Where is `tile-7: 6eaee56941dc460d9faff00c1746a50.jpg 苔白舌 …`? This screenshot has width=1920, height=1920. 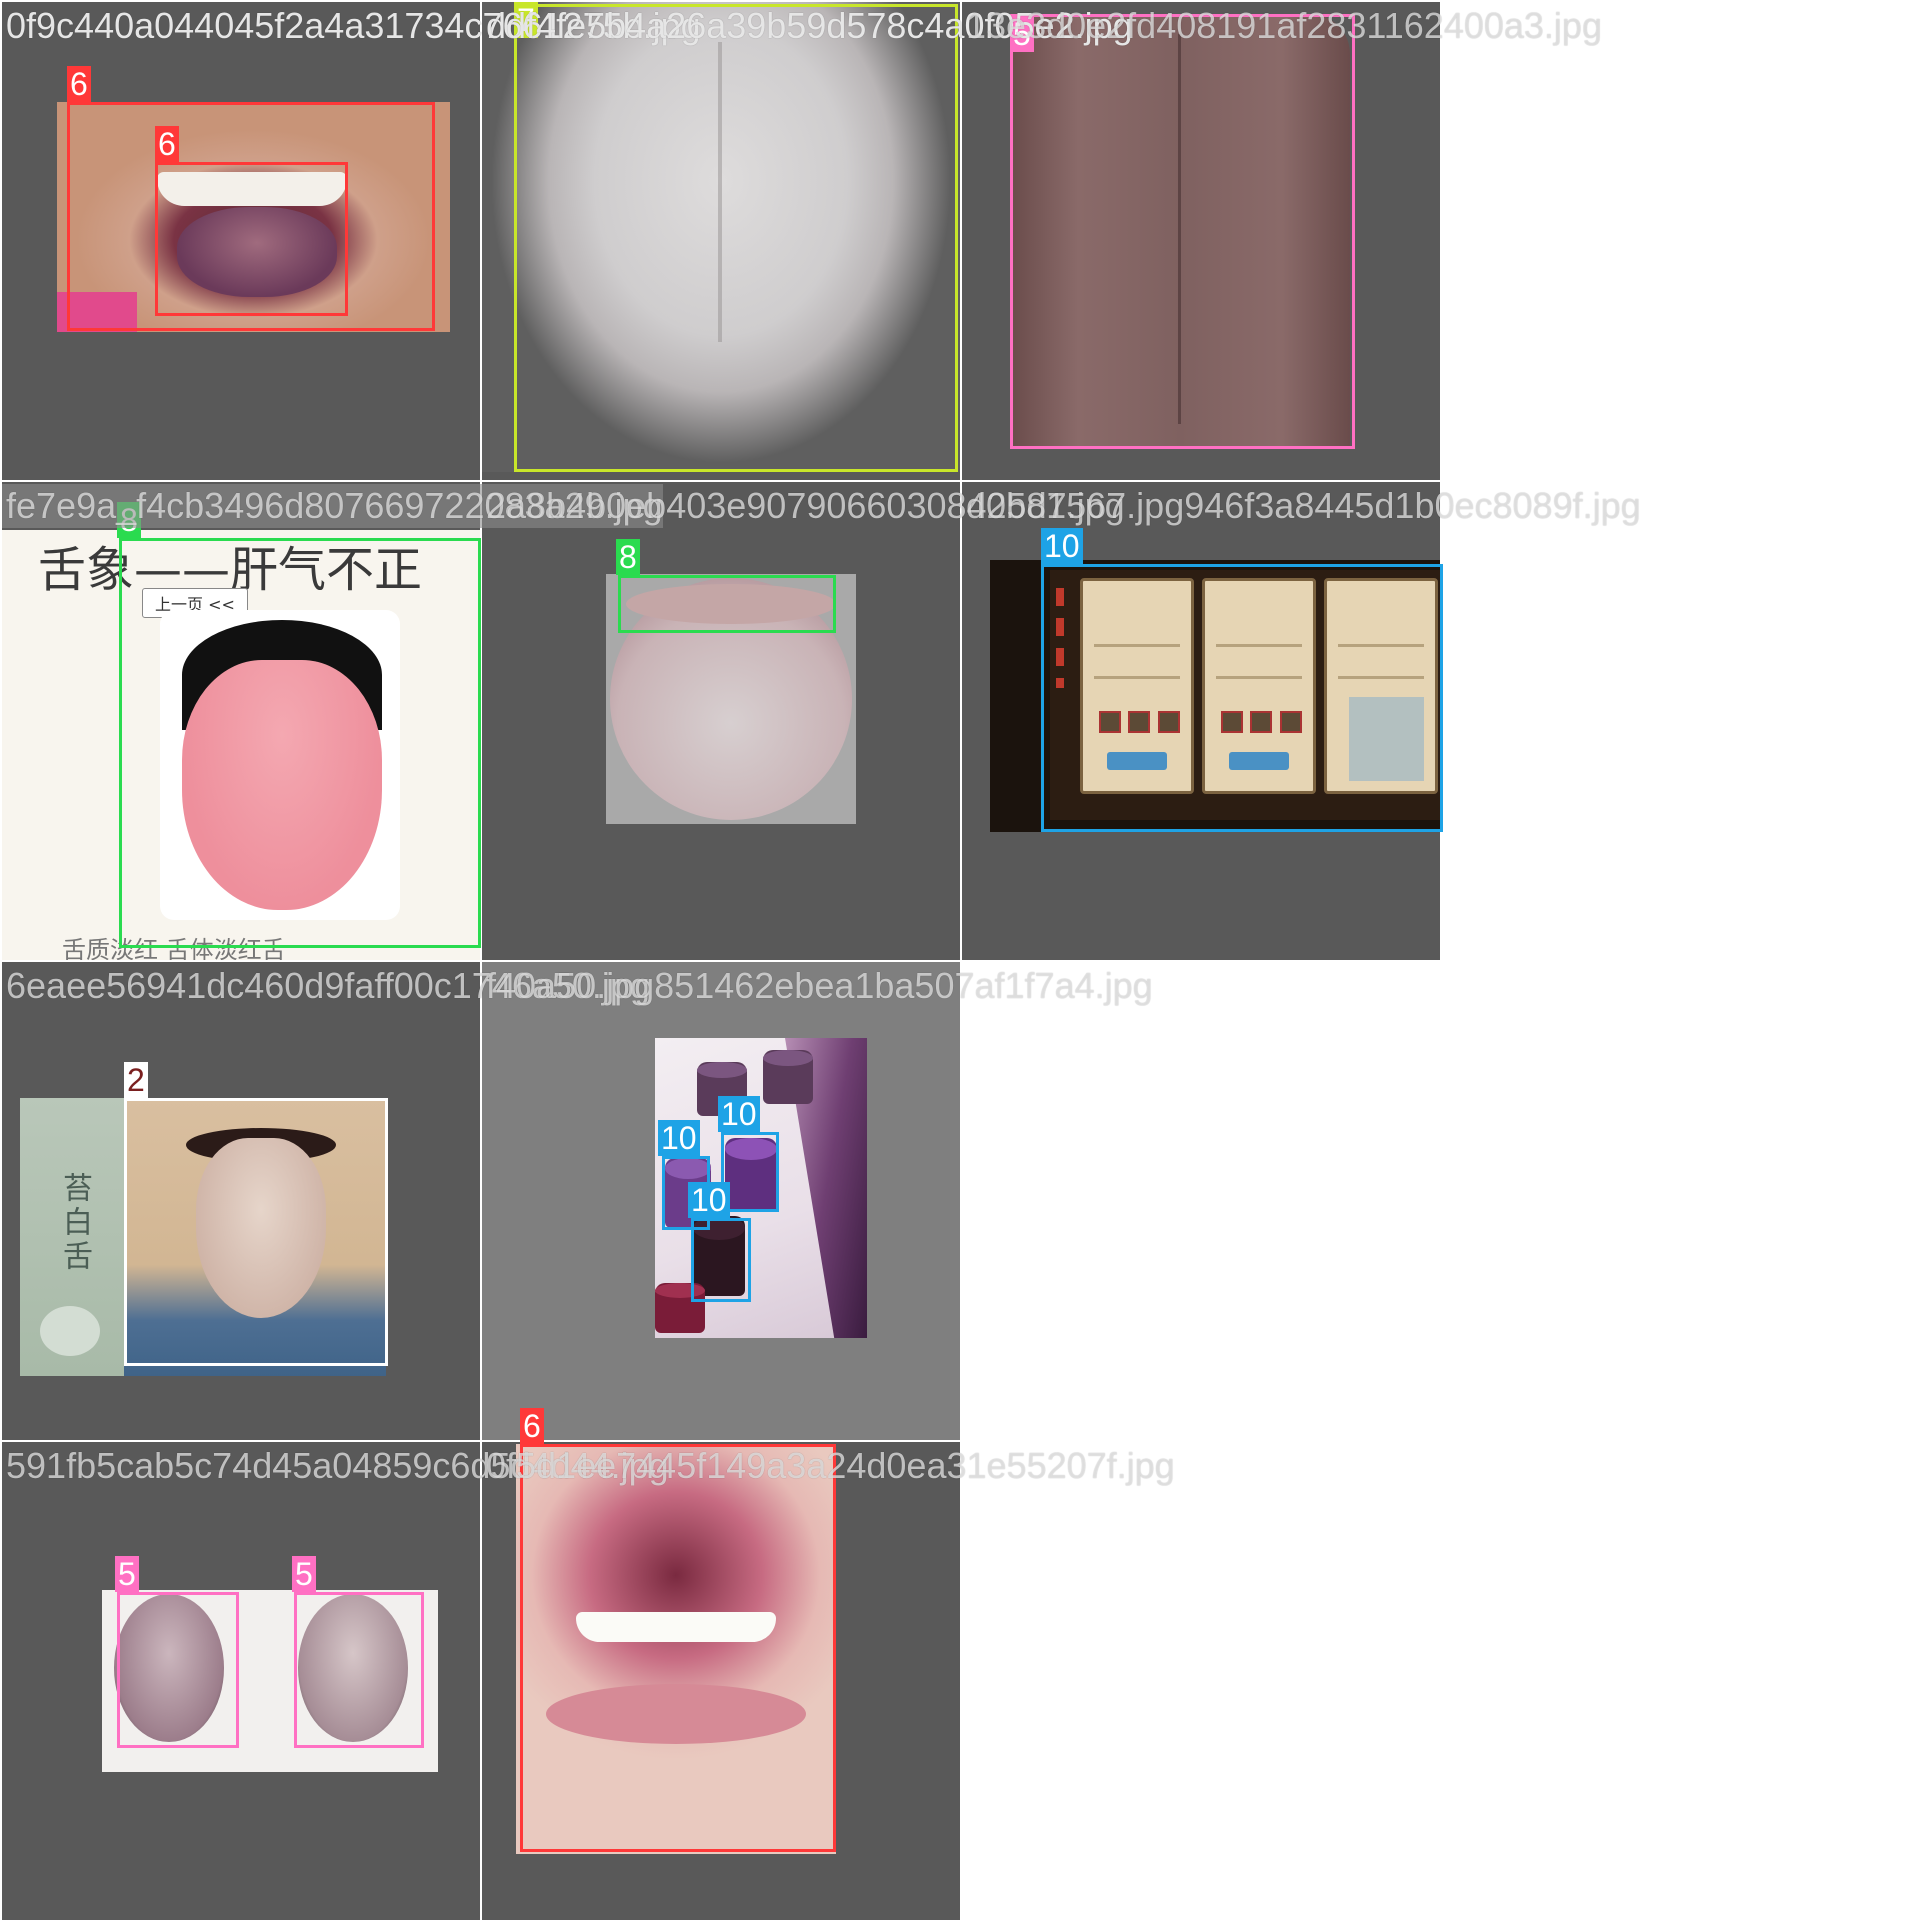 tile-7: 6eaee56941dc460d9faff00c1746a50.jpg 苔白舌 … is located at coordinates (326, 1201).